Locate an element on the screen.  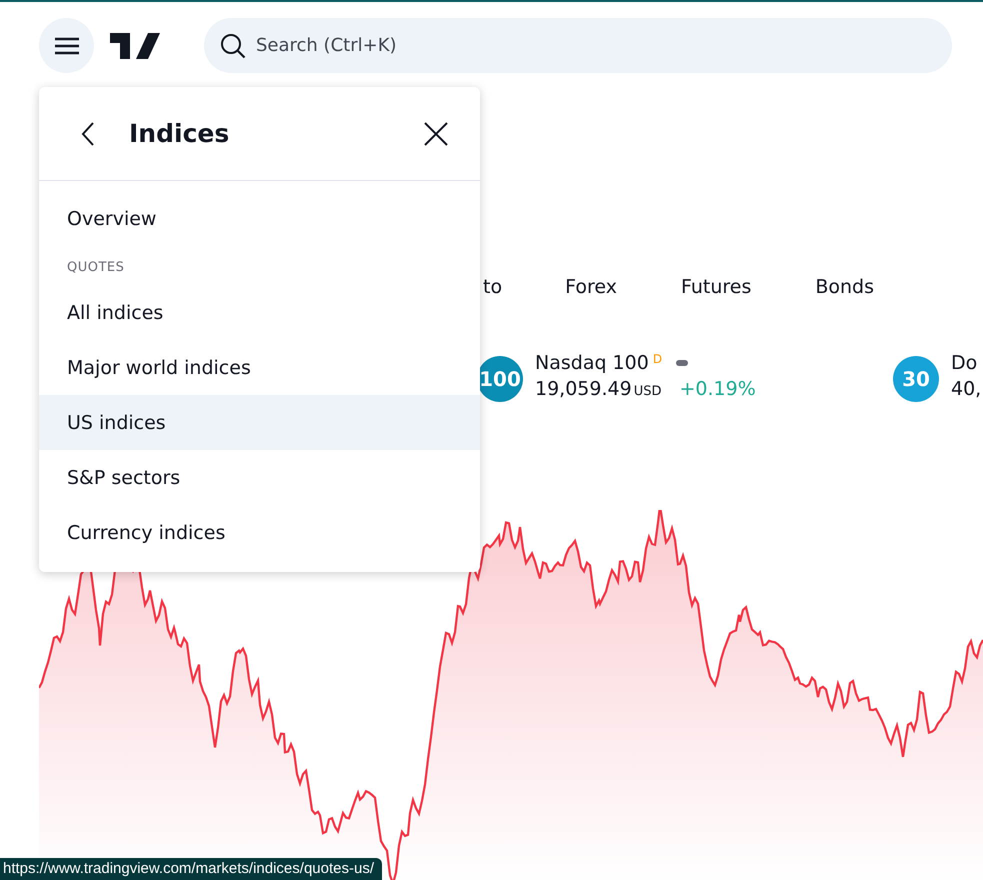
search-field: Search (Ctrl+K) is located at coordinates (578, 45).